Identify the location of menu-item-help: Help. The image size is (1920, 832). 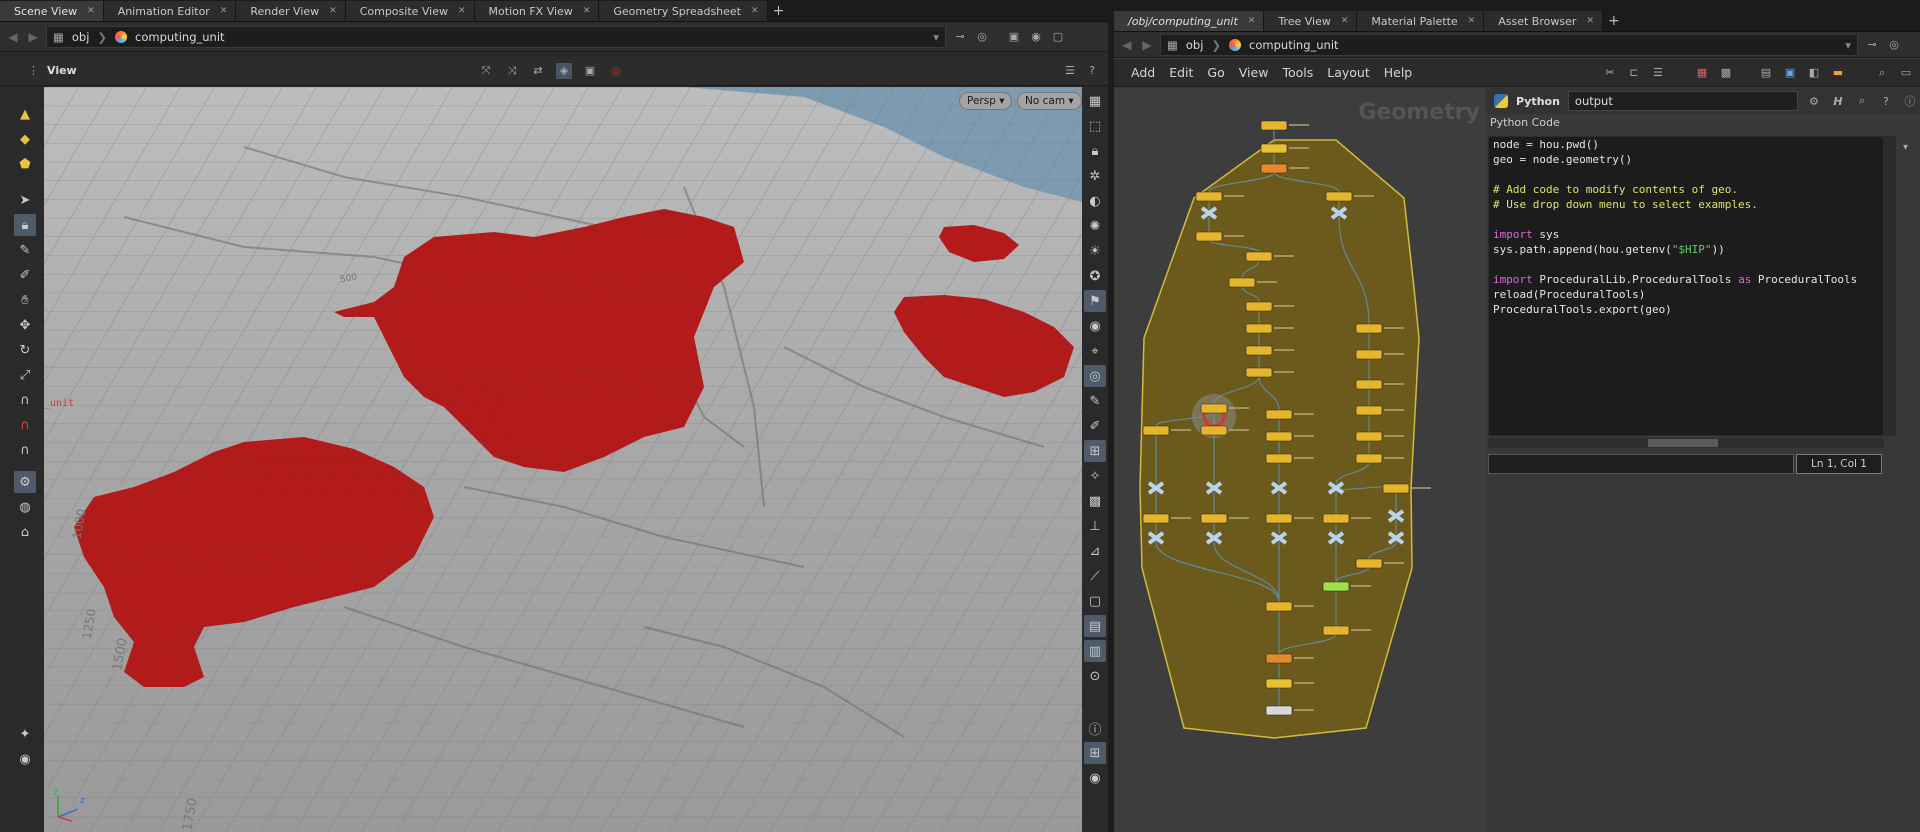
(1398, 72).